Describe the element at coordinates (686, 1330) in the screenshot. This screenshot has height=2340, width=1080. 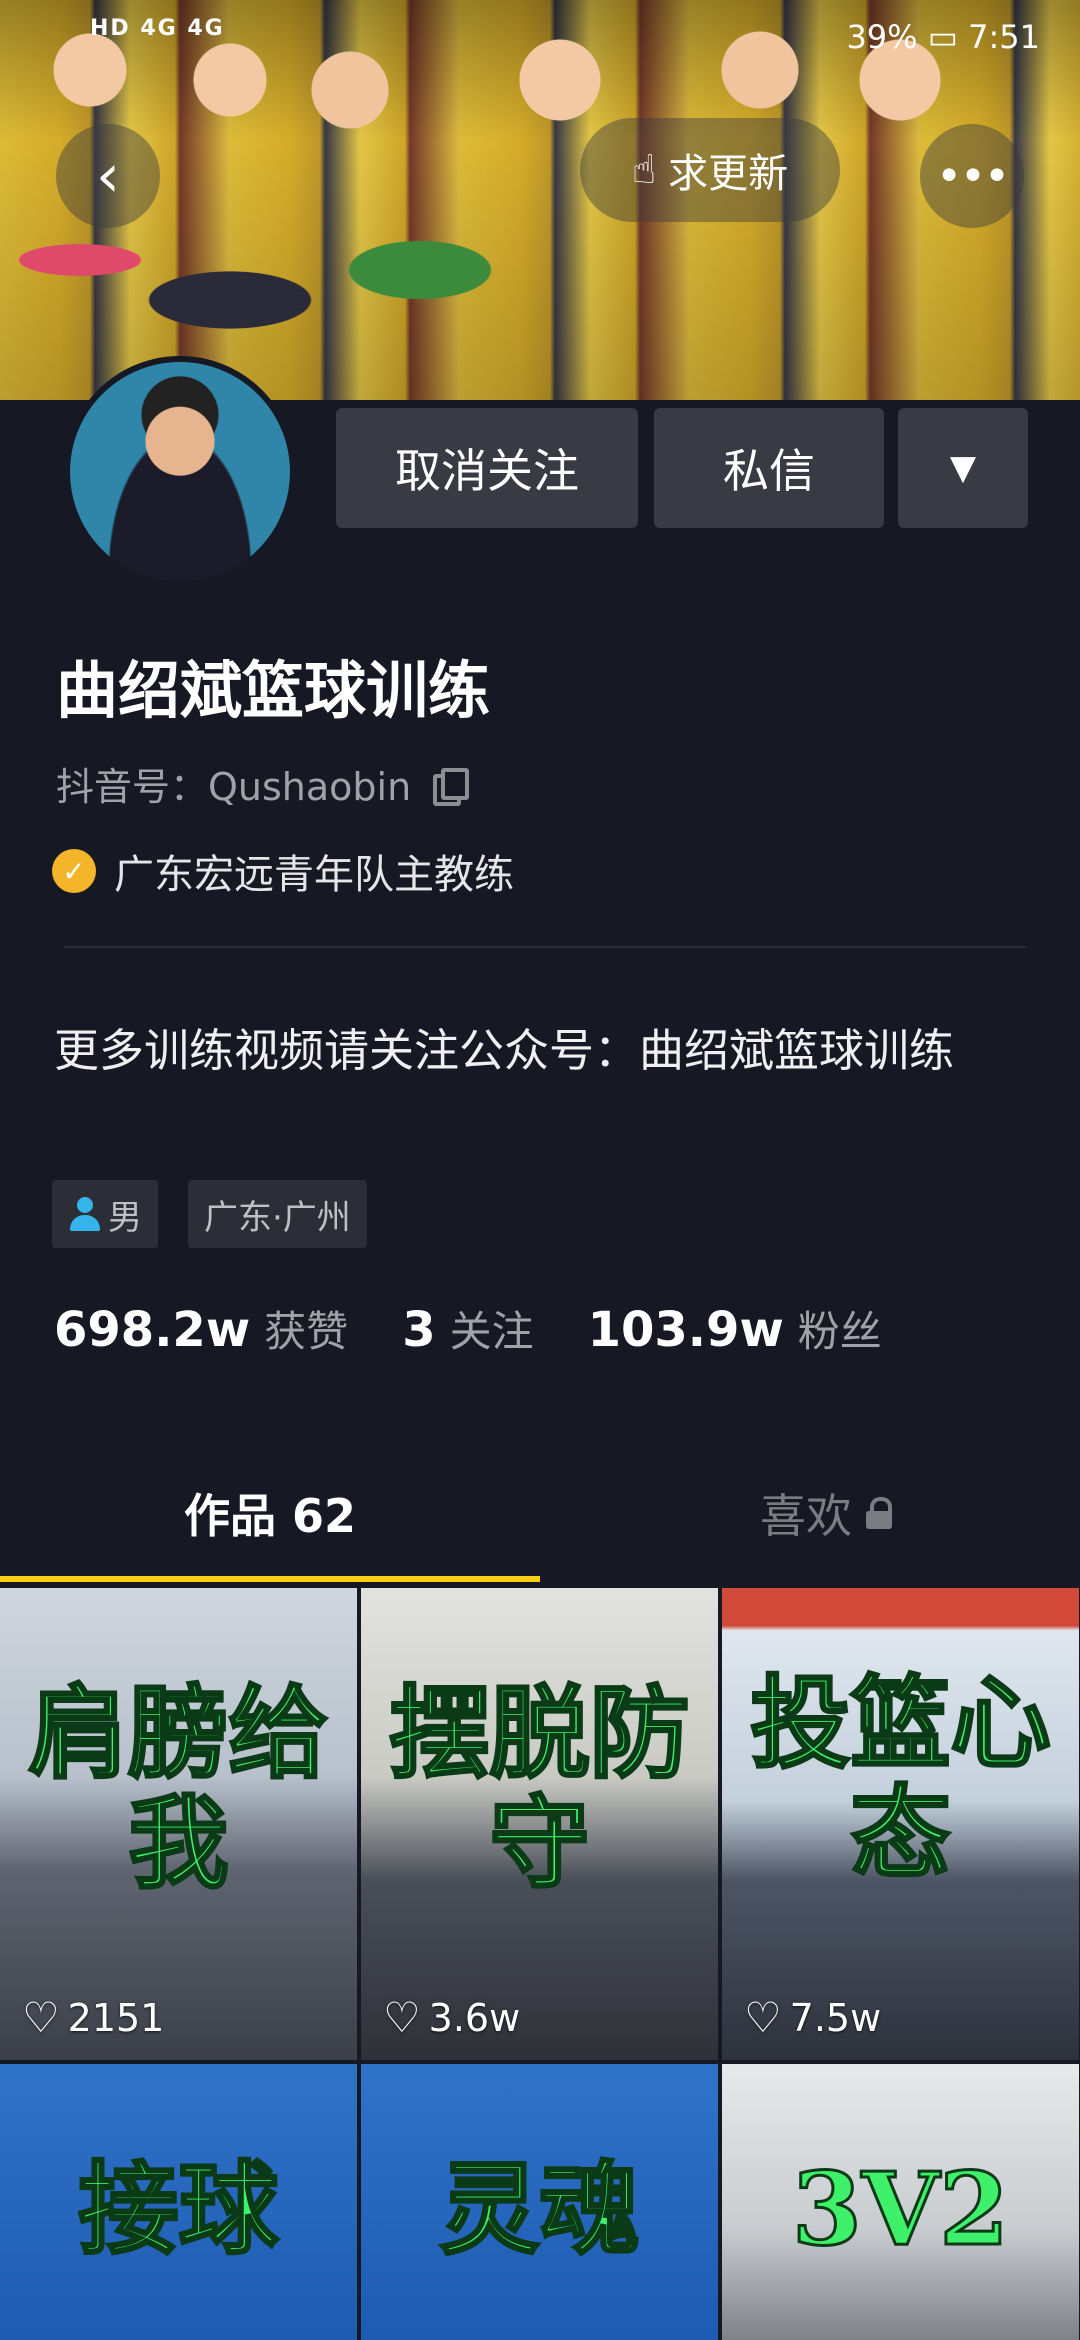
I see `followers-count: 103.9w` at that location.